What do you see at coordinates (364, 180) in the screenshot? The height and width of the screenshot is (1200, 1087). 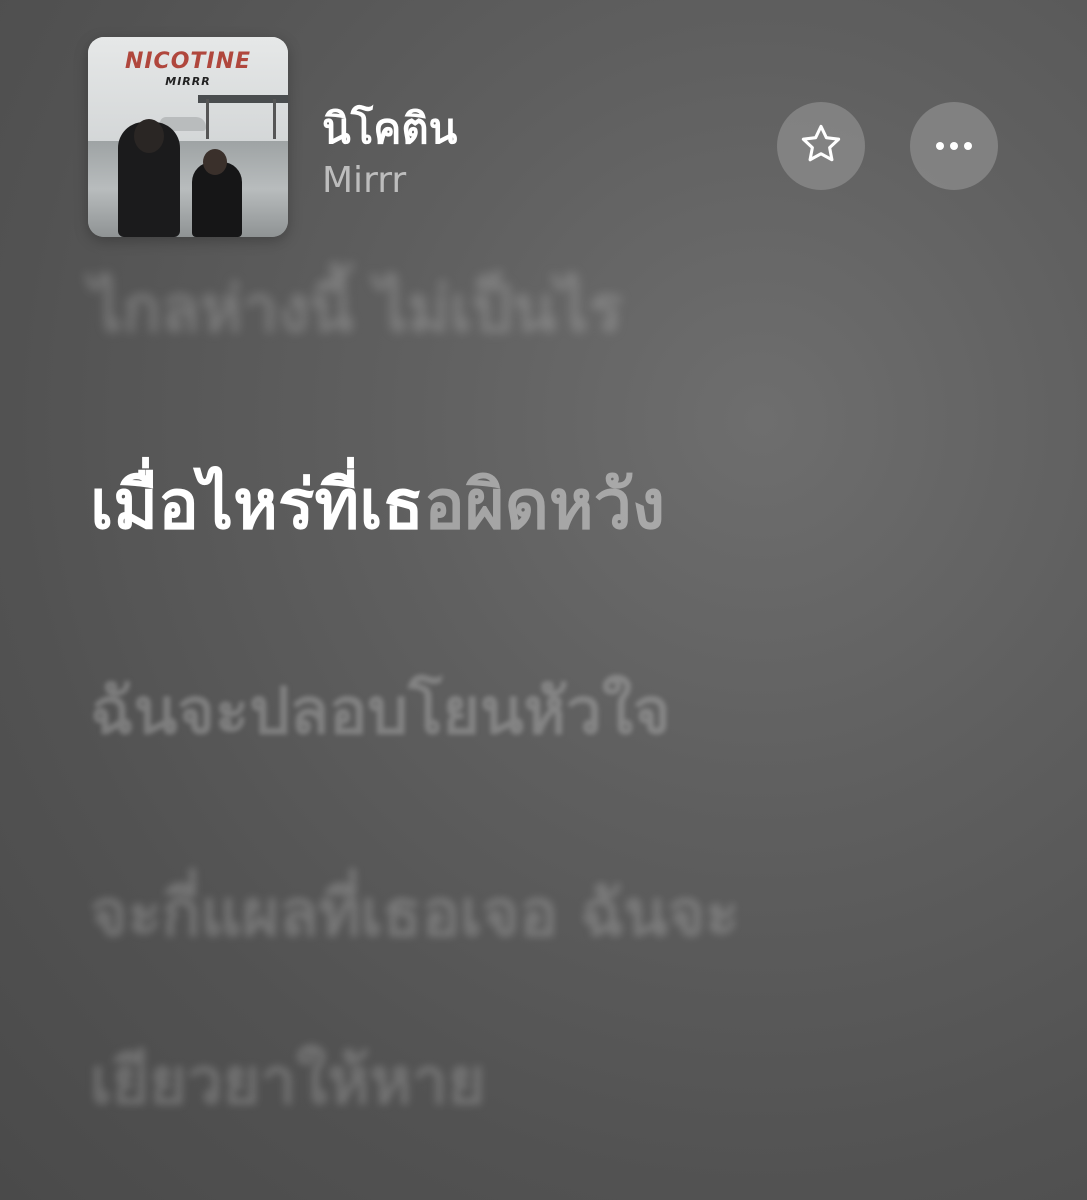 I see `artist-name: Mirrr` at bounding box center [364, 180].